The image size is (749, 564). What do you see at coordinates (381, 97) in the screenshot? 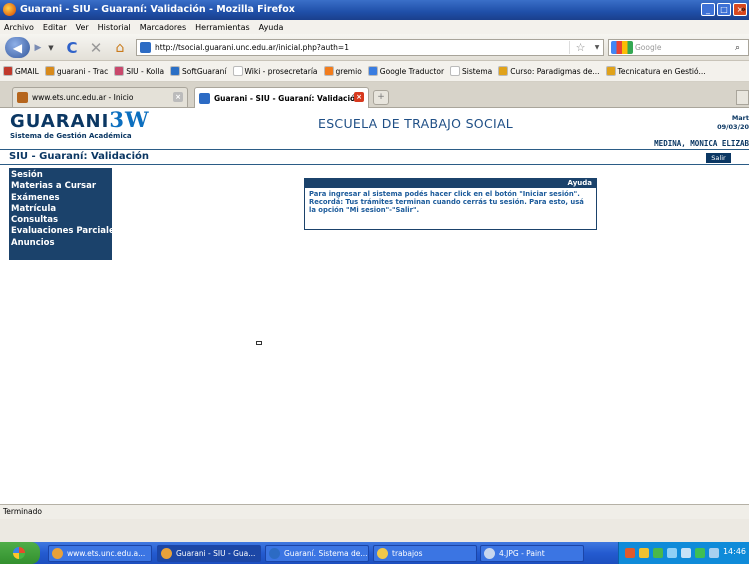
I see `new-tab-button: +` at bounding box center [381, 97].